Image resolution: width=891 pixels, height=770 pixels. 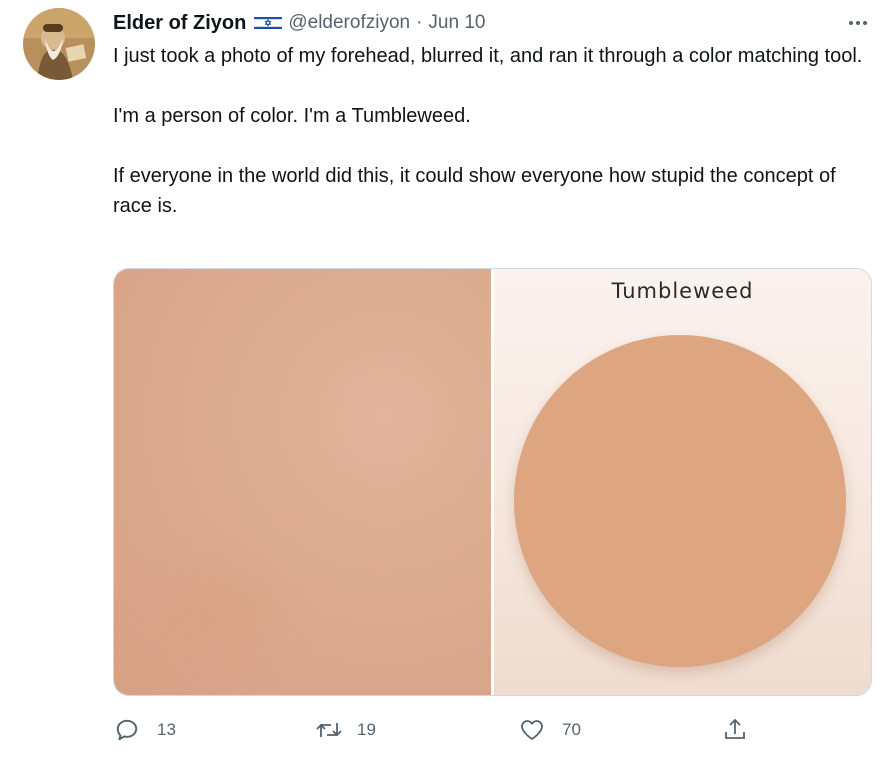 I want to click on like-button: 70, so click(x=549, y=730).